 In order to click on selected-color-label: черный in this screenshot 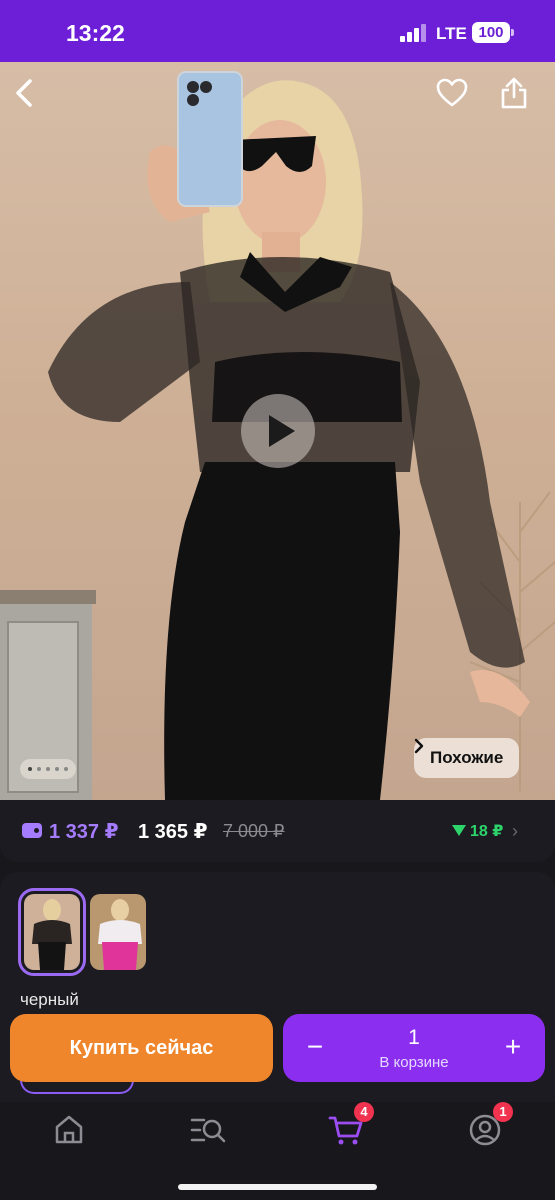, I will do `click(49, 999)`.